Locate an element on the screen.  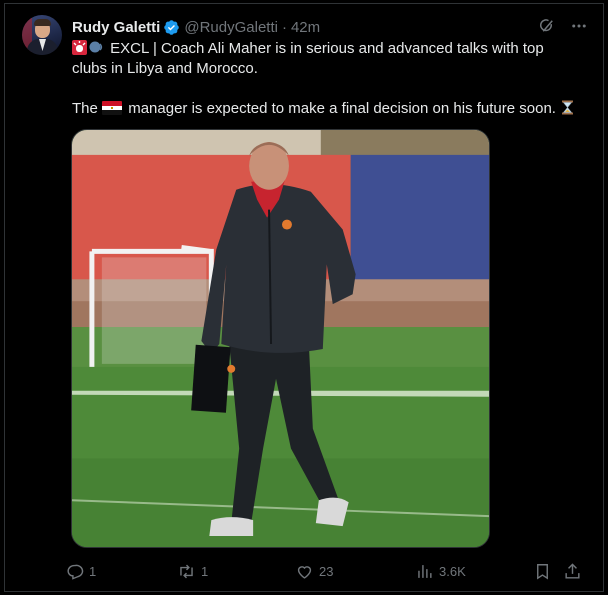
author-name: Rudy Galetti is located at coordinates (116, 27).